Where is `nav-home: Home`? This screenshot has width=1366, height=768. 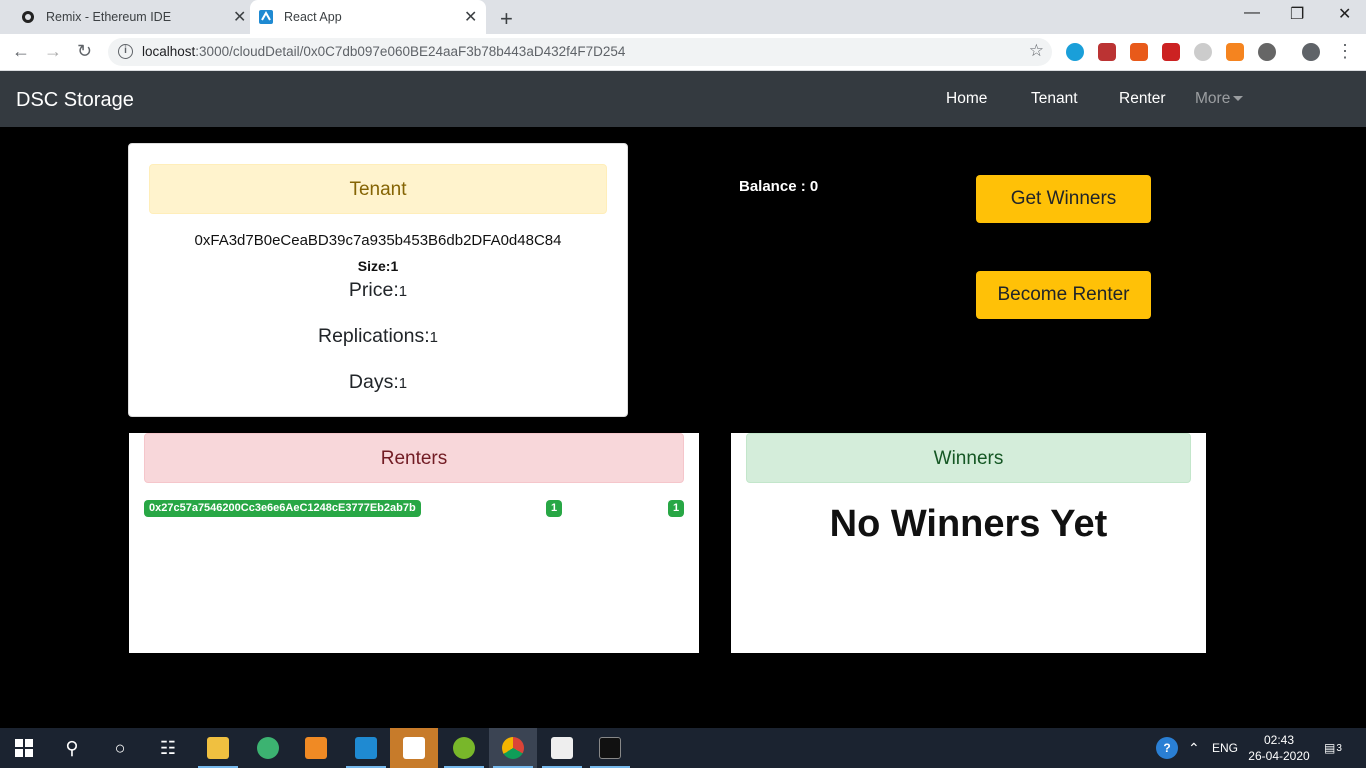
nav-home: Home is located at coordinates (966, 99).